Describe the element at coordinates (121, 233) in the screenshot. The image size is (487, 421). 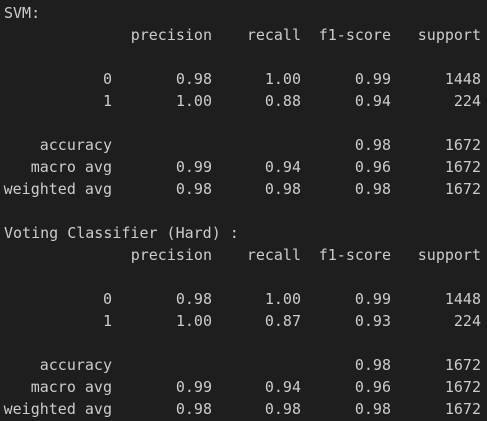
I see `report-title-text: Voting Classifier (Hard) :` at that location.